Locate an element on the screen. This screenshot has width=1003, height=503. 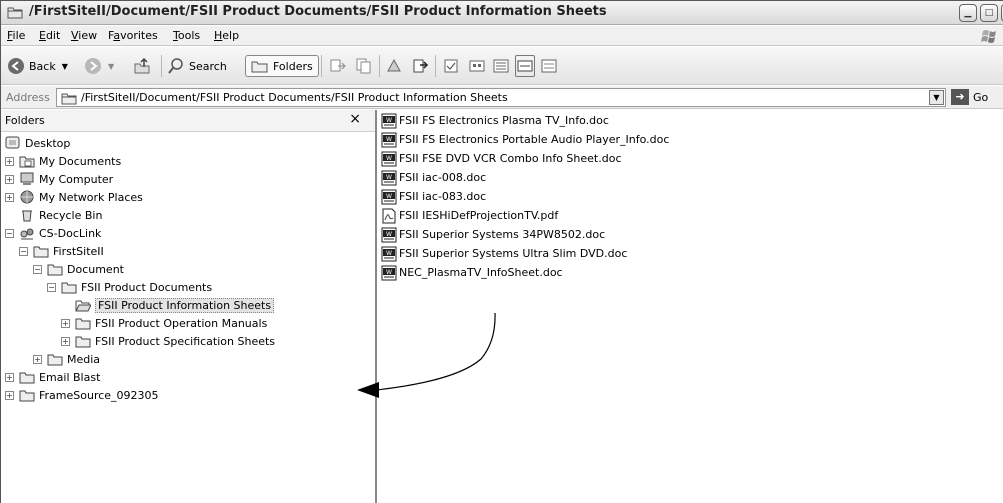
forward-dropdown-icon: ▼ is located at coordinates (111, 66).